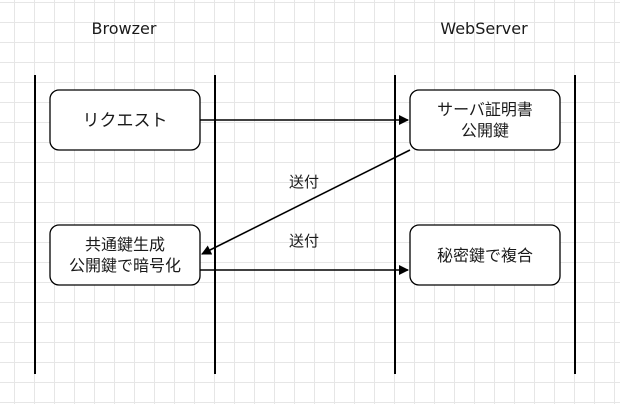 This screenshot has height=404, width=620. Describe the element at coordinates (485, 130) in the screenshot. I see `node-server-certificate-line2: 公開鍵` at that location.